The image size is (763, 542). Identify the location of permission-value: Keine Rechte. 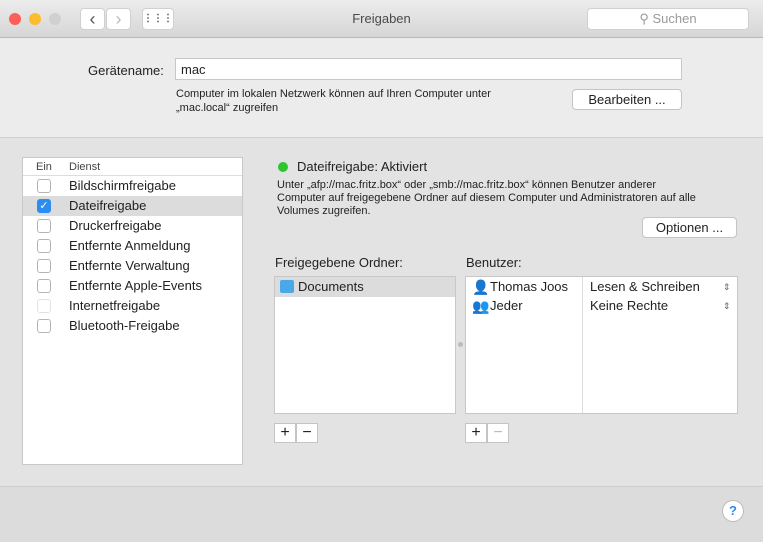
(629, 305).